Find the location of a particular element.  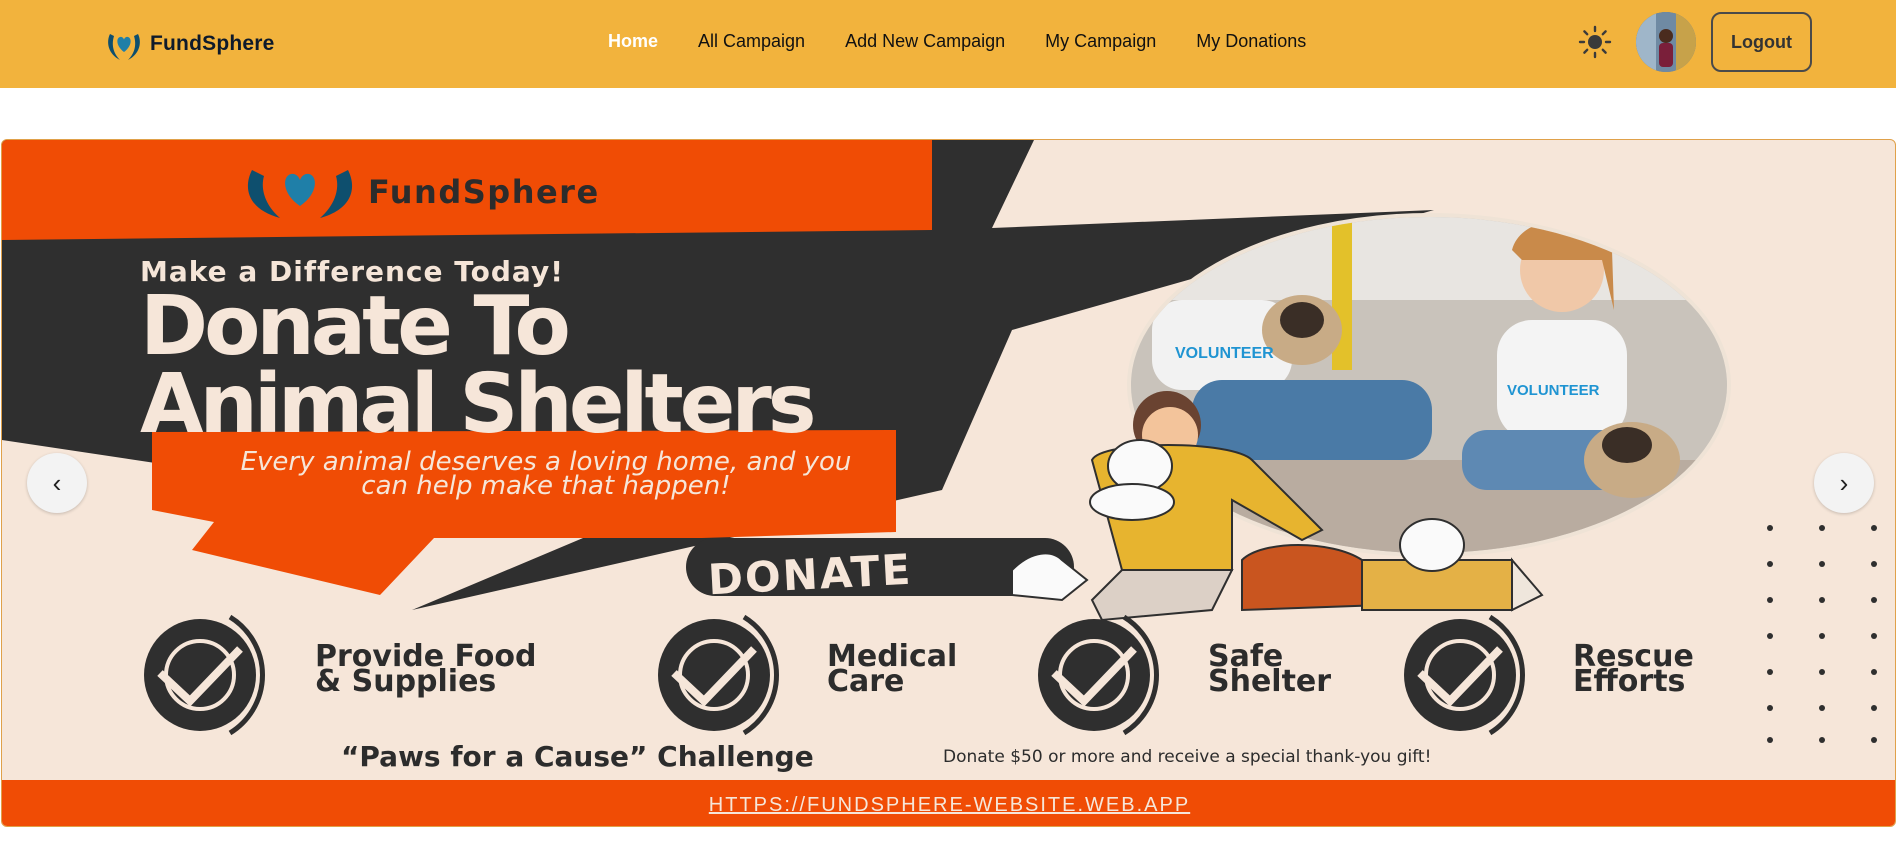

nav-all-campaign: All Campaign is located at coordinates (751, 41).